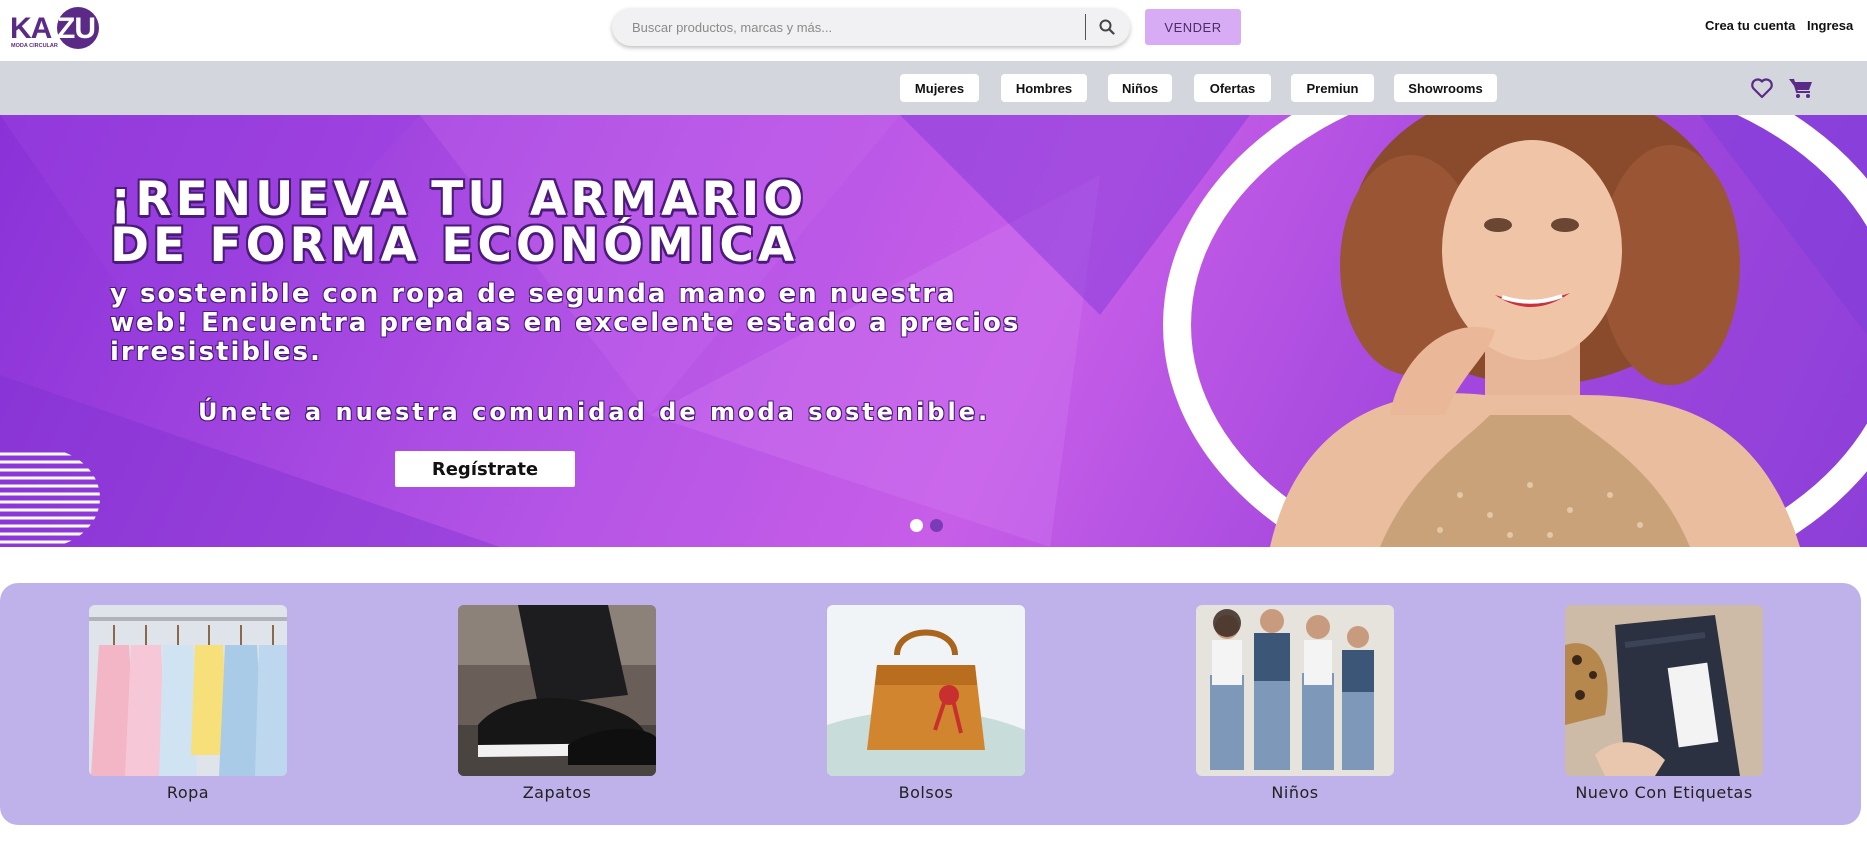 The width and height of the screenshot is (1867, 846). I want to click on category-image-zapatos, so click(557, 690).